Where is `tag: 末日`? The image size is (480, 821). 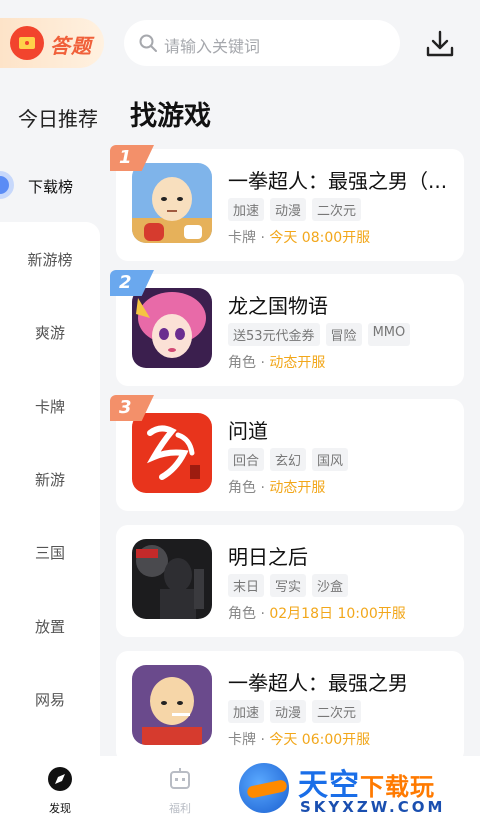 tag: 末日 is located at coordinates (246, 585).